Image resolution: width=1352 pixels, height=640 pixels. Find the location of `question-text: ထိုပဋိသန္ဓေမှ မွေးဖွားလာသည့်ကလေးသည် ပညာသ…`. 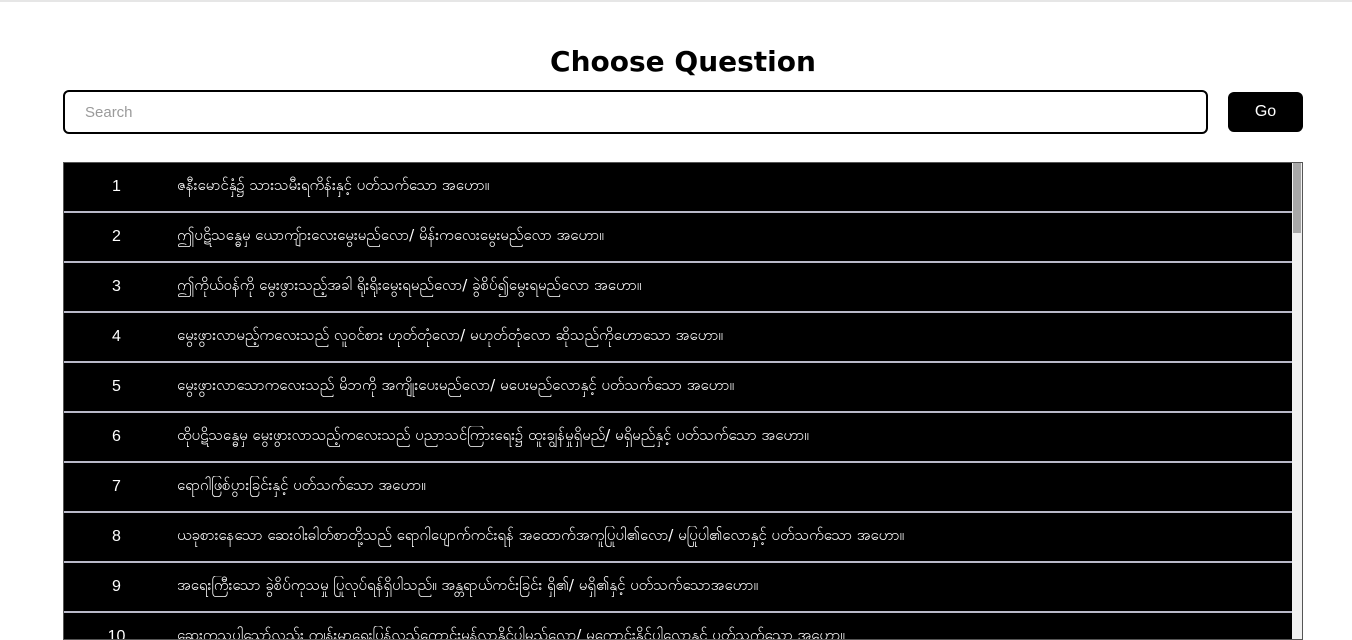

question-text: ထိုပဋိသန္ဓေမှ မွေးဖွားလာသည့်ကလေးသည် ပညာသ… is located at coordinates (493, 435).